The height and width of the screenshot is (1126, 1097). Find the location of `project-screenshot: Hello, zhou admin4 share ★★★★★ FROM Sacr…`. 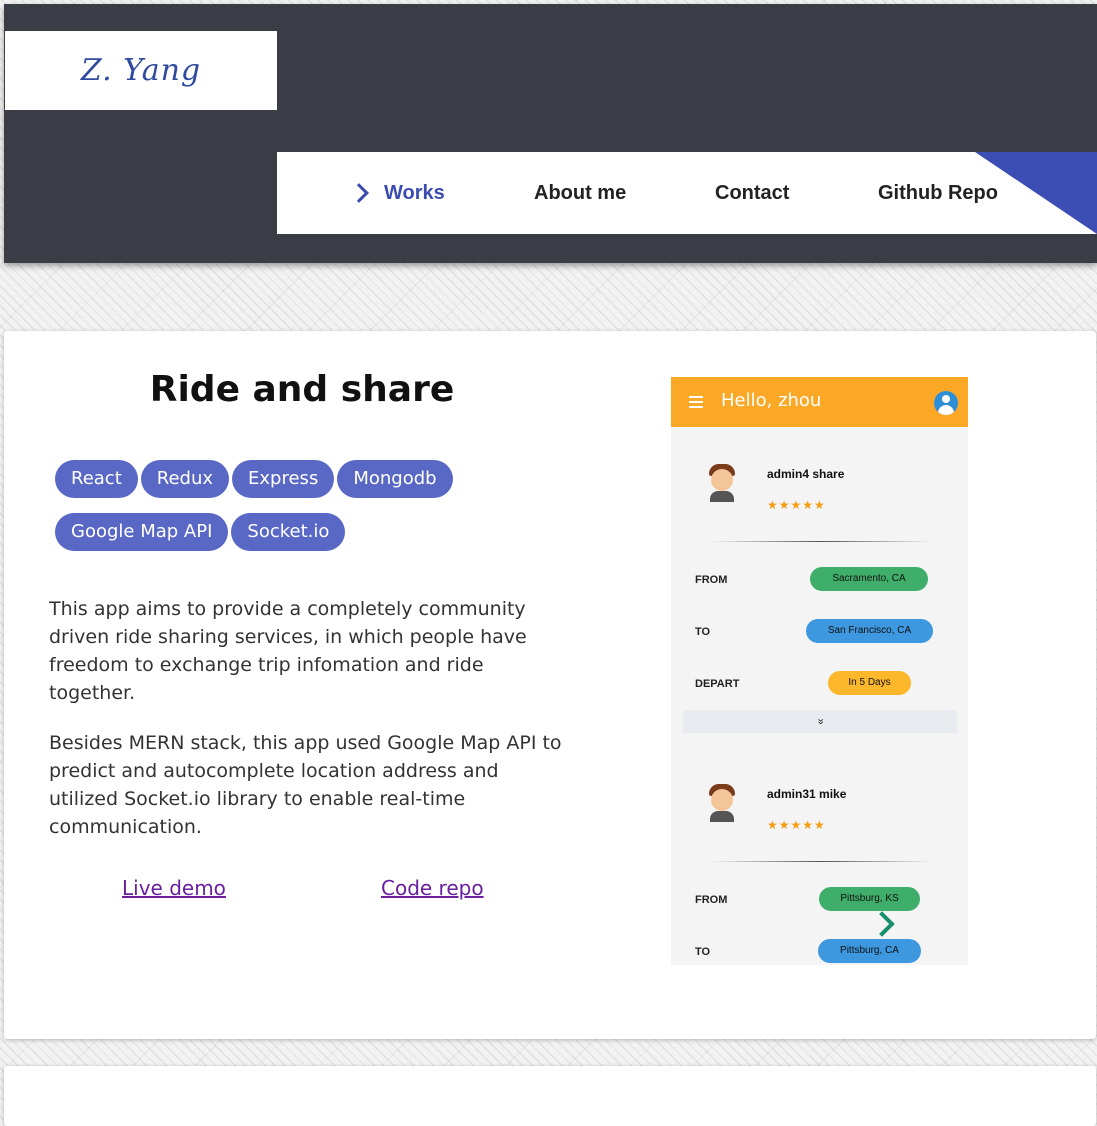

project-screenshot: Hello, zhou admin4 share ★★★★★ FROM Sacr… is located at coordinates (819, 671).